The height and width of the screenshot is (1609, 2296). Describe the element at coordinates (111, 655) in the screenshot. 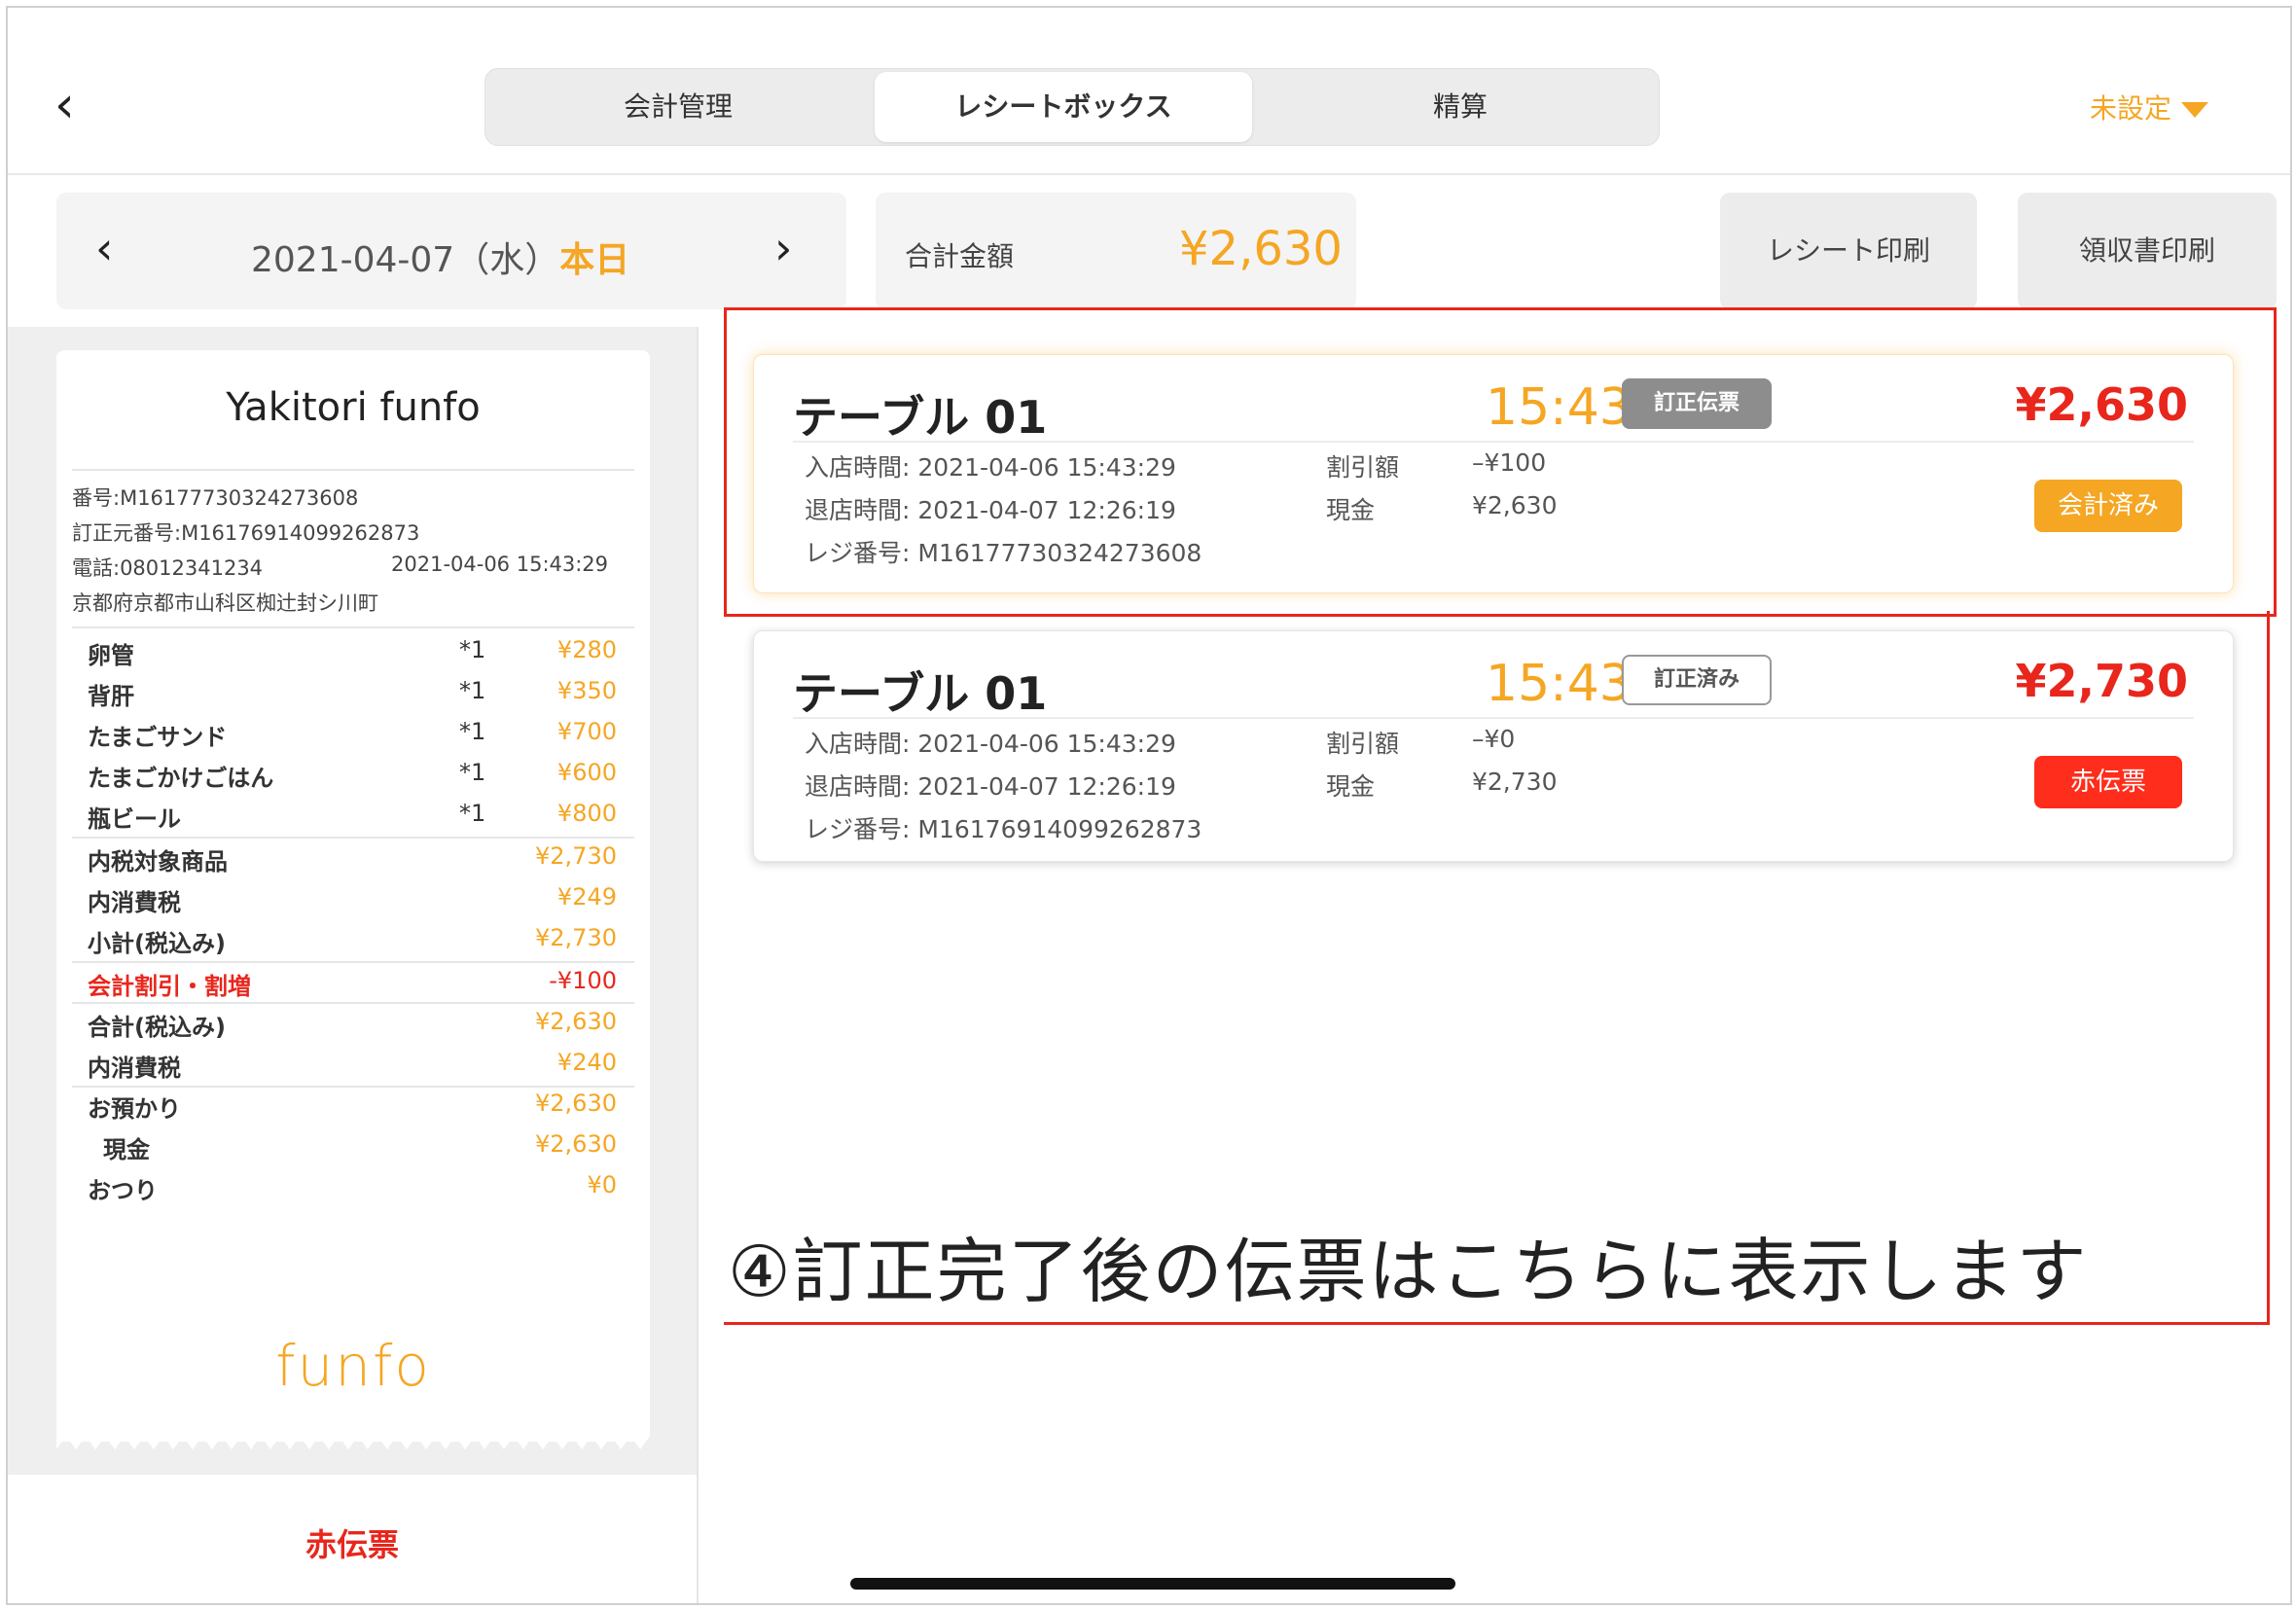

I see `item-name: 卵管` at that location.